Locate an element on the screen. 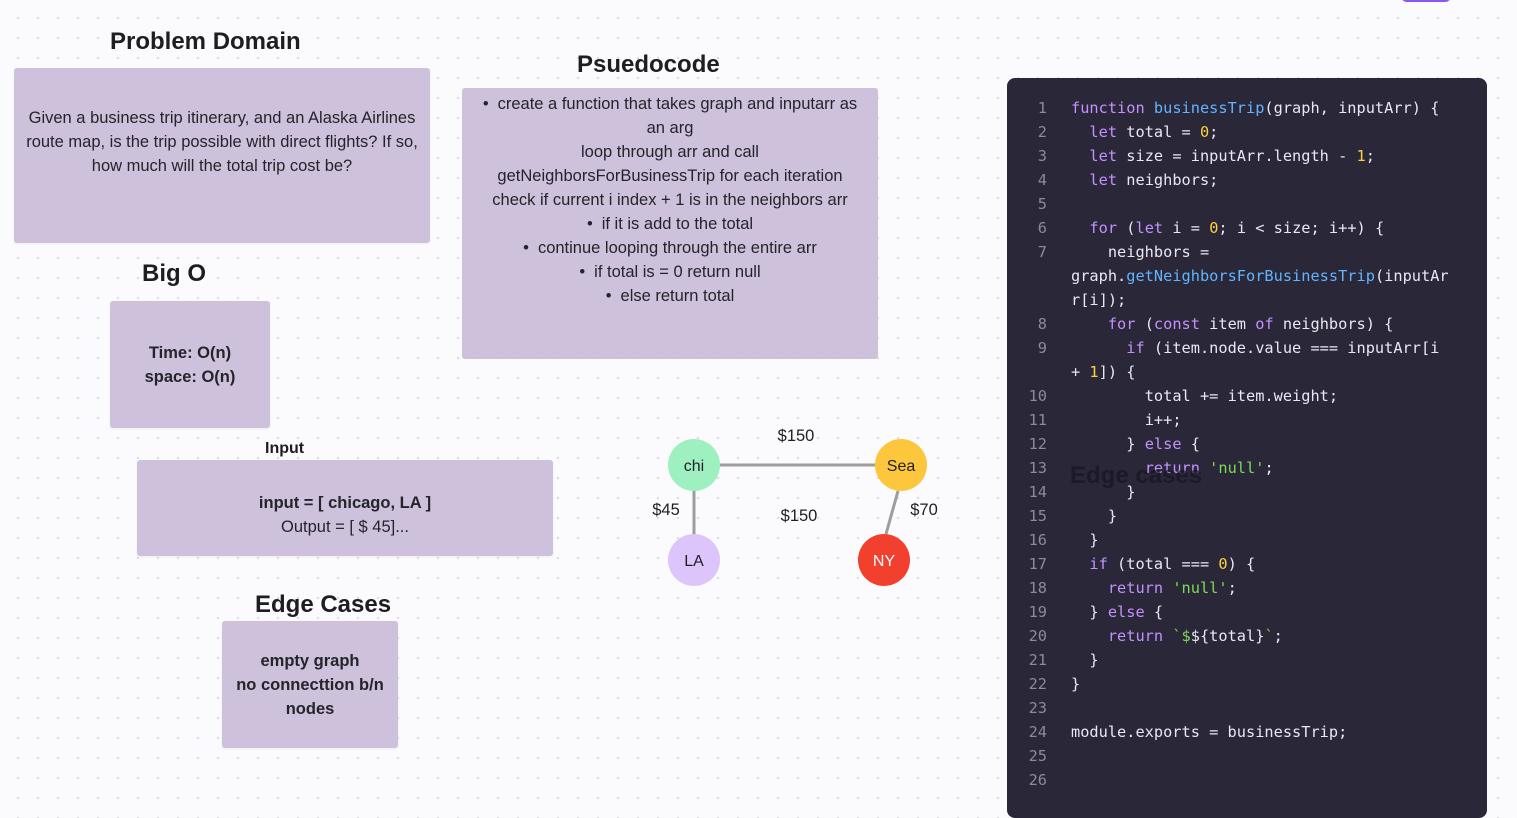 This screenshot has width=1517, height=818. code-line: 8 for (const item of neighbors) { is located at coordinates (1215, 324).